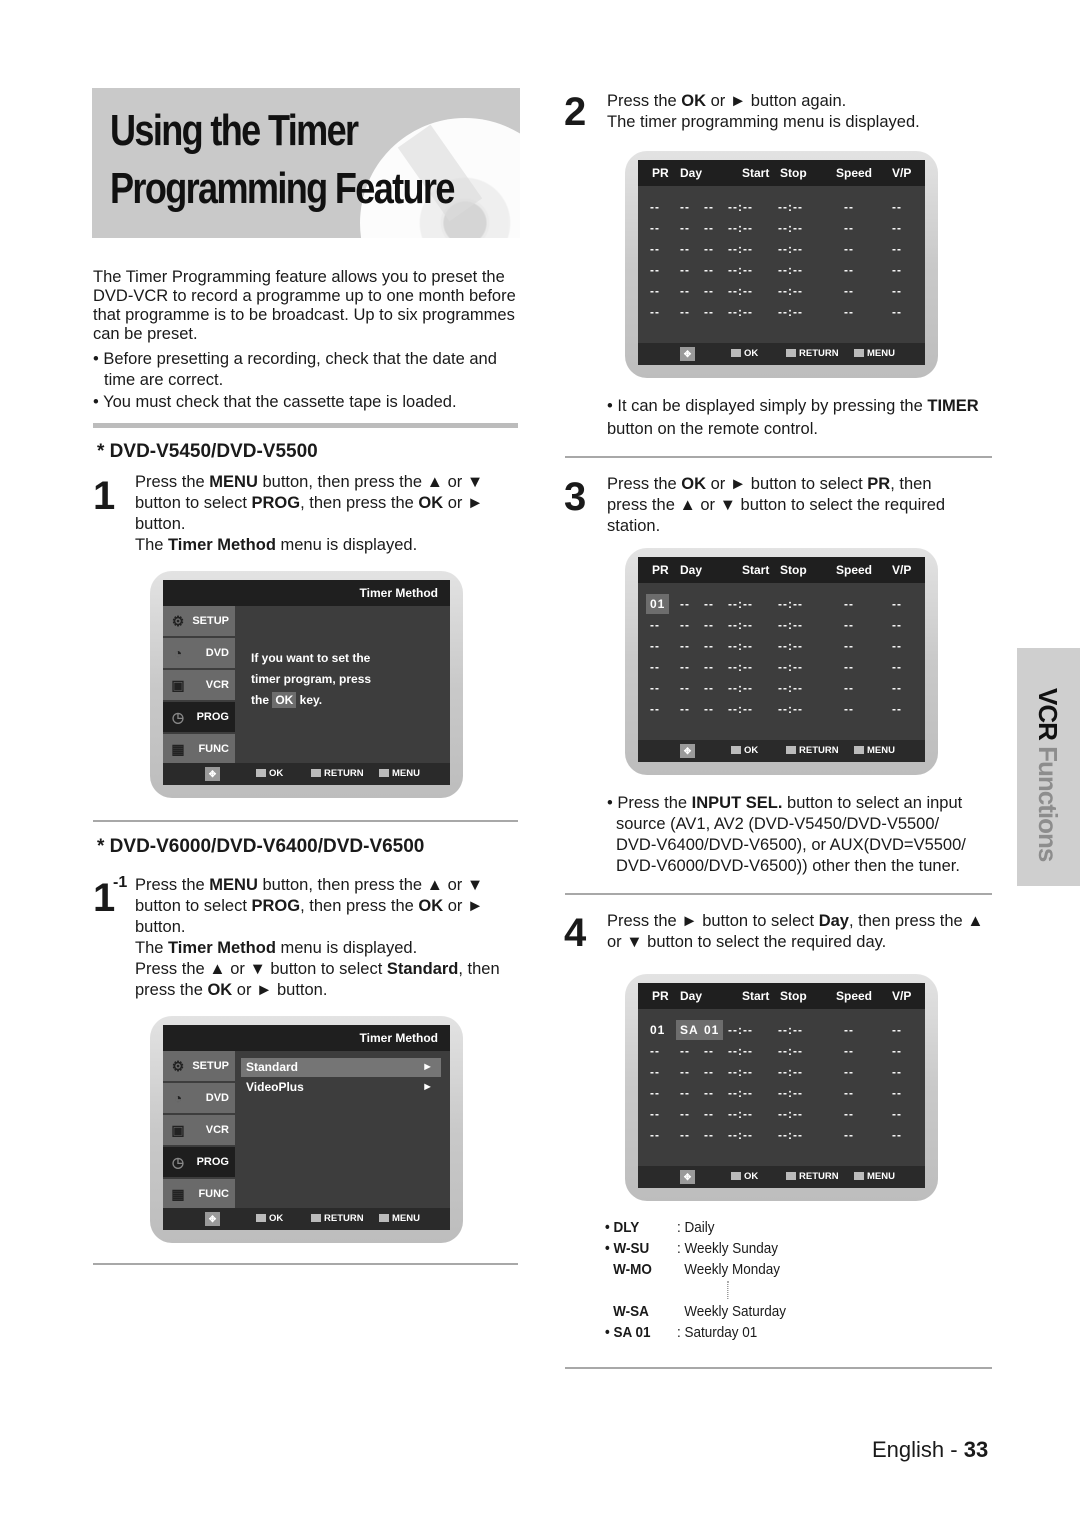 The width and height of the screenshot is (1080, 1526). Describe the element at coordinates (399, 1219) in the screenshot. I see `osd-menu-hint: MENU` at that location.